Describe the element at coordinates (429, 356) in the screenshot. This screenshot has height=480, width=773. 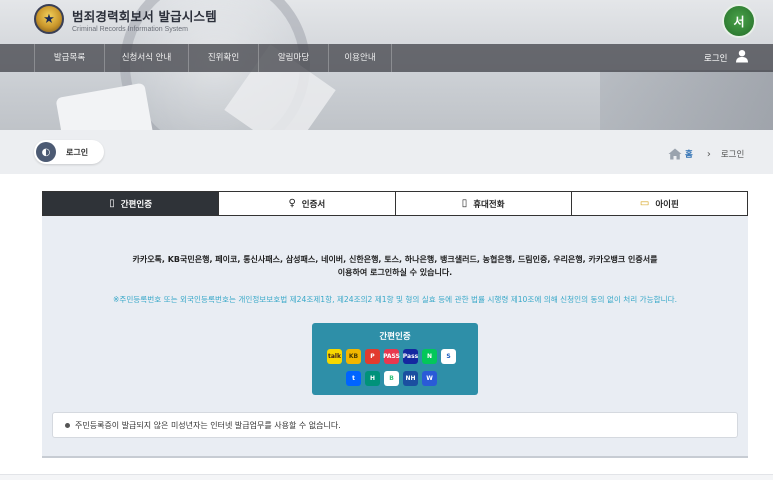
I see `naver-icon: N` at that location.